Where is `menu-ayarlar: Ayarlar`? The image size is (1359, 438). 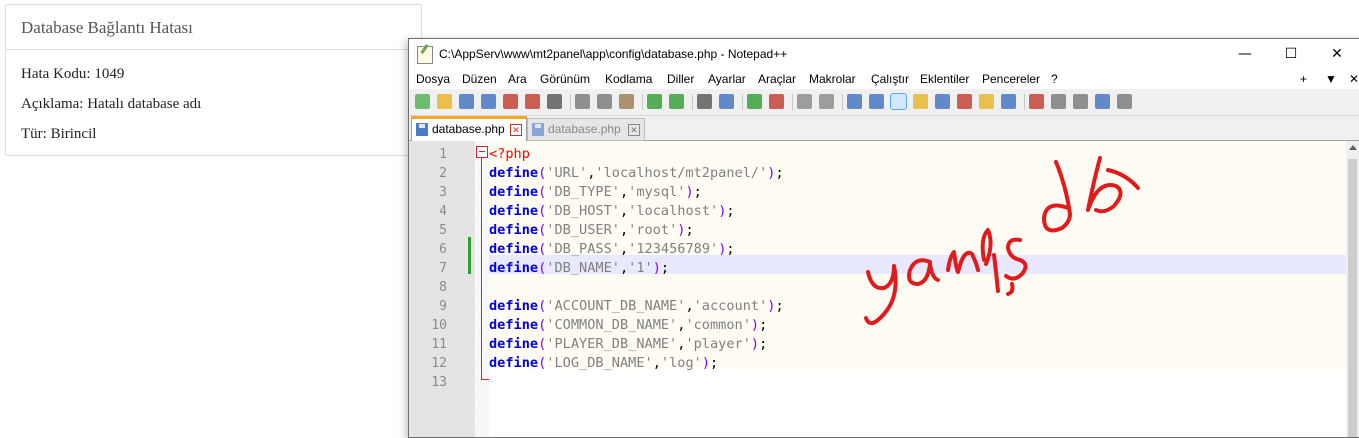
menu-ayarlar: Ayarlar is located at coordinates (727, 79).